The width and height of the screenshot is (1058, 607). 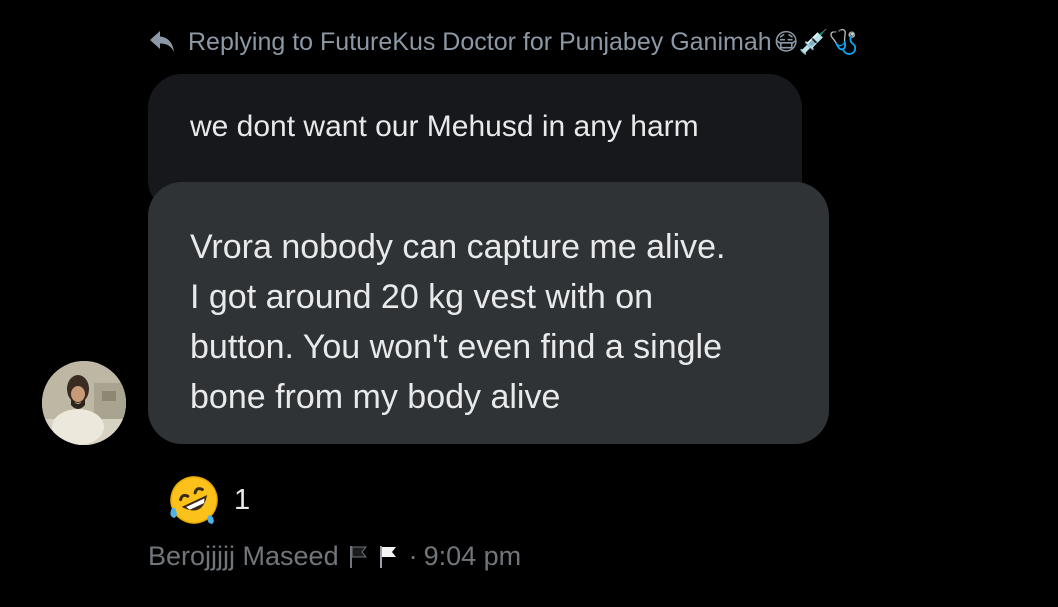 What do you see at coordinates (444, 126) in the screenshot?
I see `quoted-message-text: we dont want our Mehusd in any harm` at bounding box center [444, 126].